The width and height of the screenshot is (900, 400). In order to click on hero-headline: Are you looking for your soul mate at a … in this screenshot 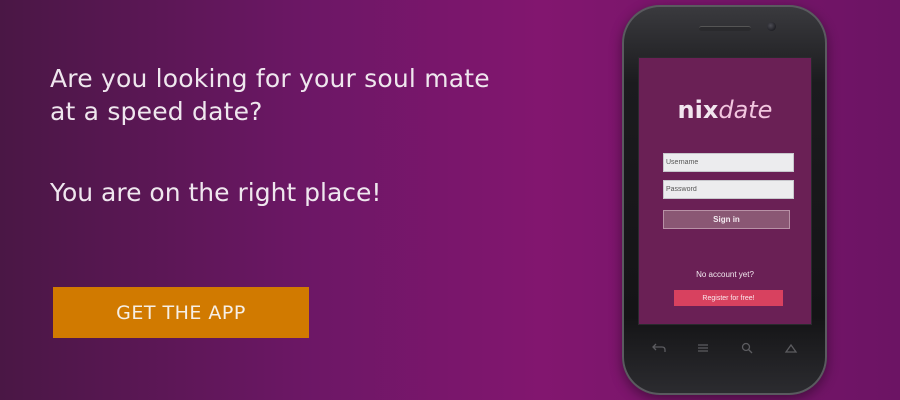, I will do `click(270, 95)`.